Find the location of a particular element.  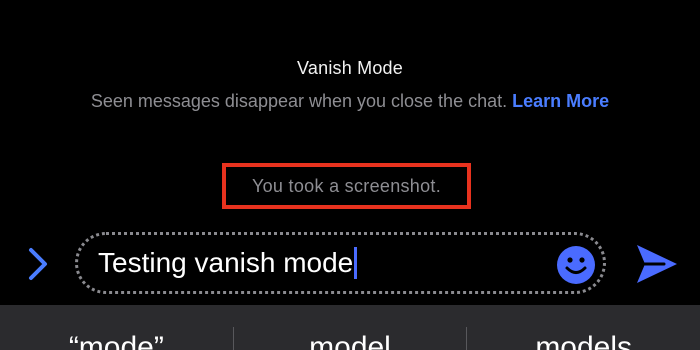

smiley-icon is located at coordinates (576, 265).